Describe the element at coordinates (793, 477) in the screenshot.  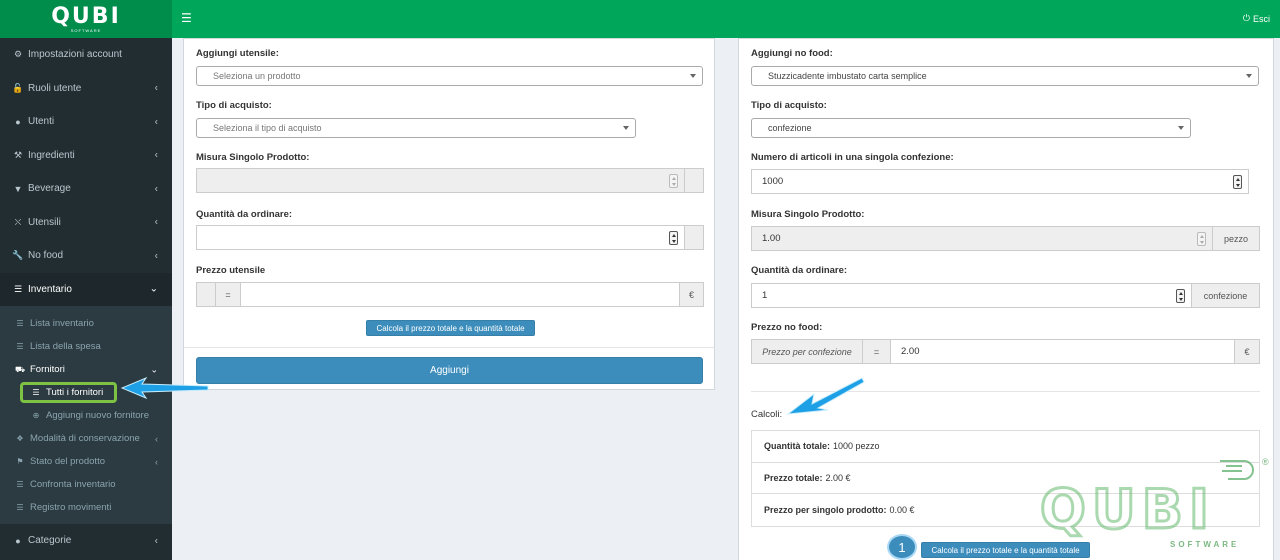
I see `calc-key: Prezzo totale:` at that location.